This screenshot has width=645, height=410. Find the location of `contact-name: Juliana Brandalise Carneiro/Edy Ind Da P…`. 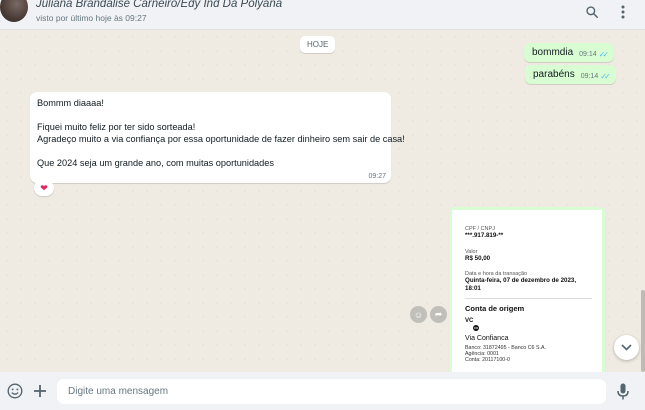

contact-name: Juliana Brandalise Carneiro/Edy Ind Da P… is located at coordinates (159, 5).